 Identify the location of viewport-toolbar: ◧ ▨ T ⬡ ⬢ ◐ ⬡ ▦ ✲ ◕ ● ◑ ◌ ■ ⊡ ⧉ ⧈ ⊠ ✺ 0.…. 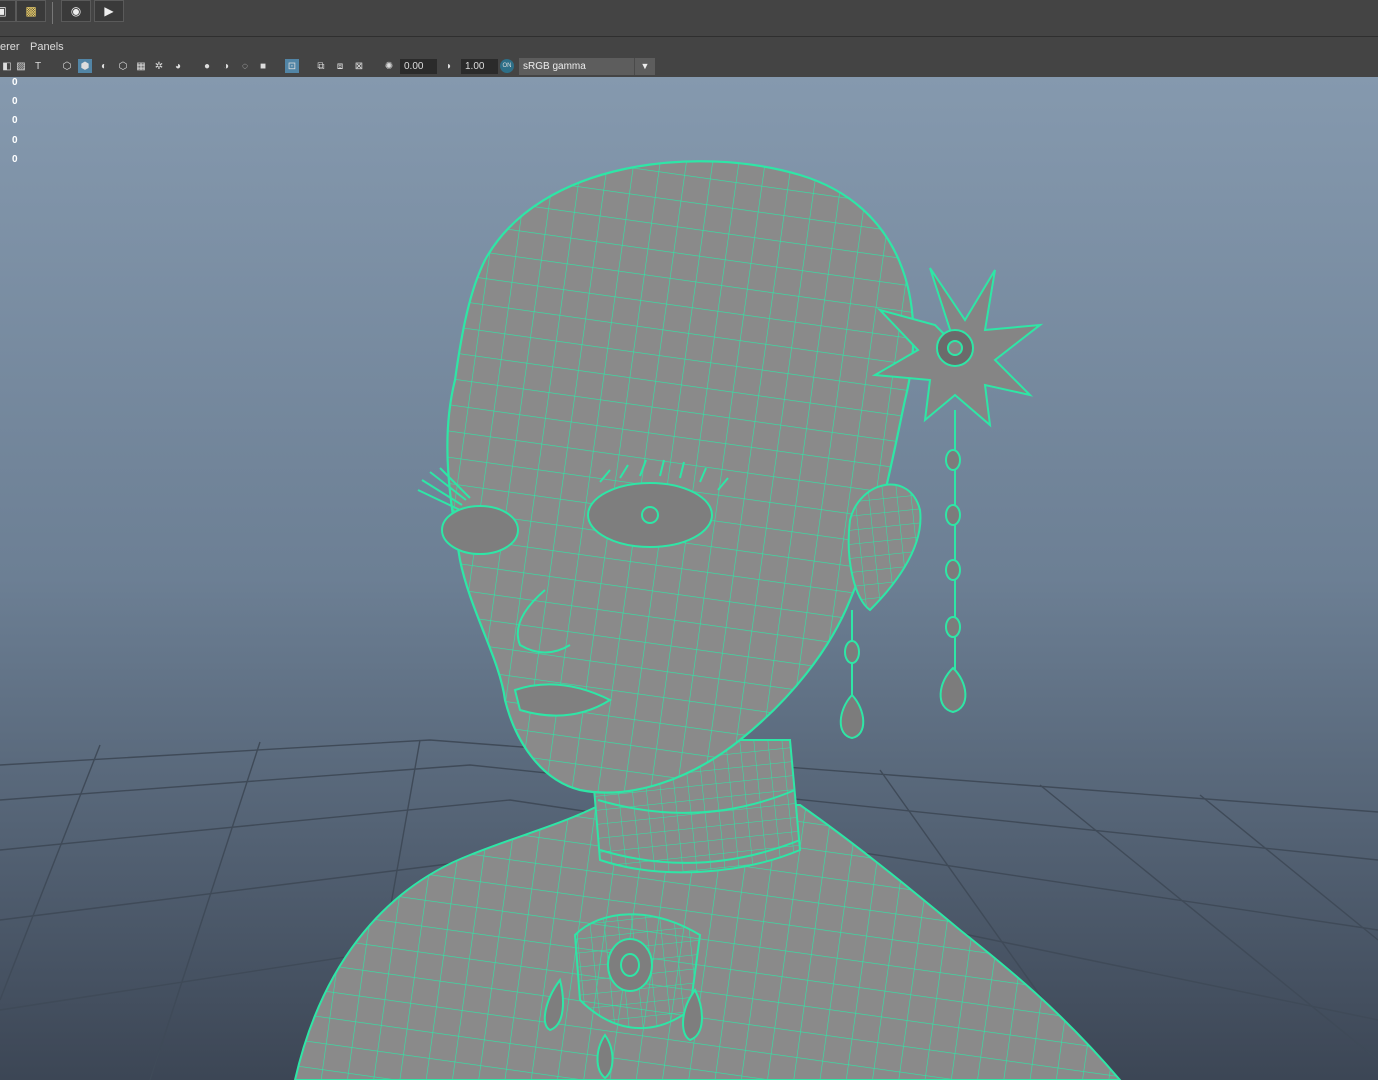
(689, 67).